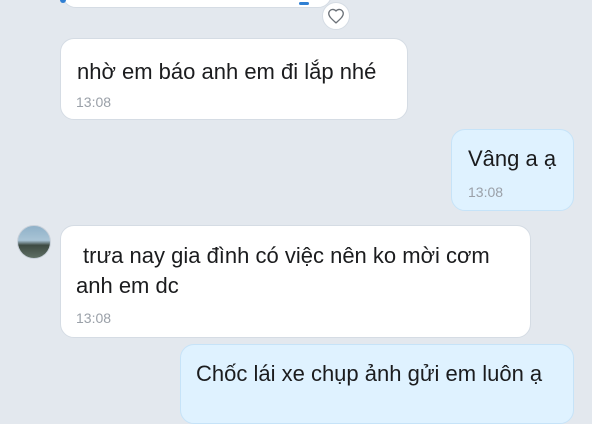 This screenshot has width=592, height=424. Describe the element at coordinates (34, 242) in the screenshot. I see `contact-avatar` at that location.